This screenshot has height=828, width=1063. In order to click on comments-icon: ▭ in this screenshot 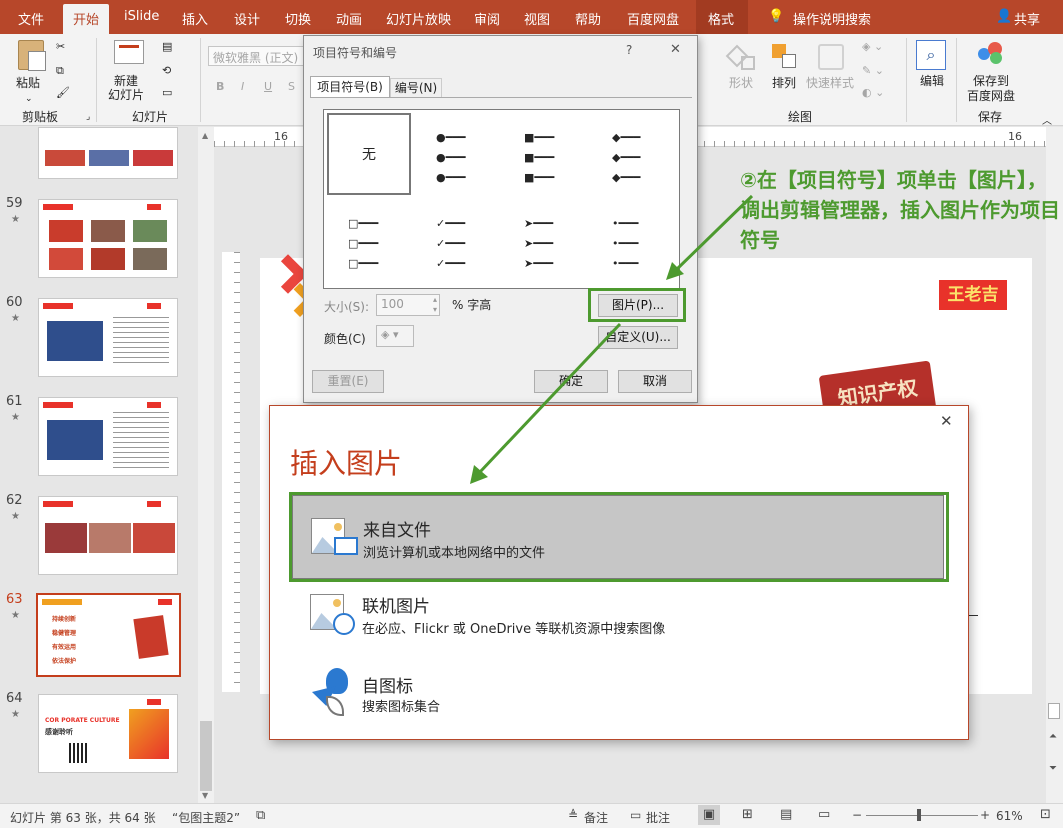, I will do `click(635, 815)`.